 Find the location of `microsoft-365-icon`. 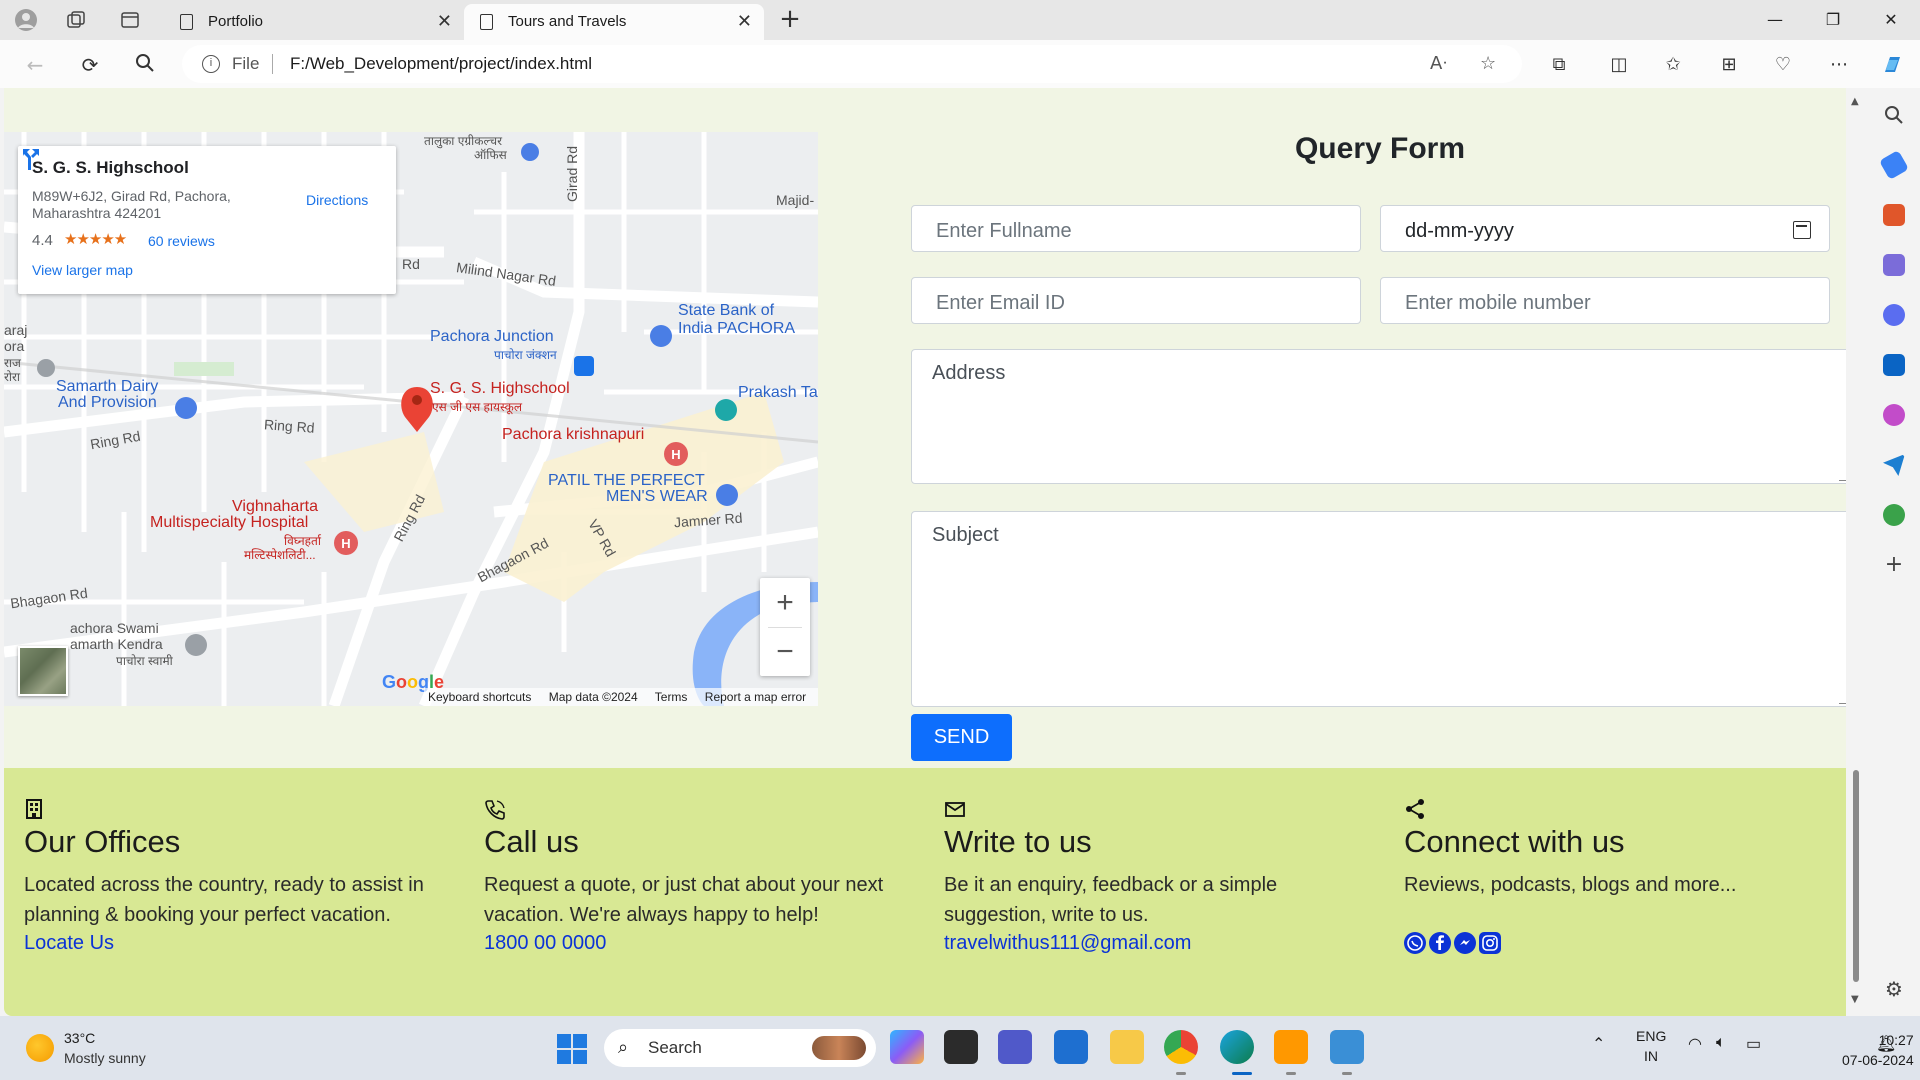

microsoft-365-icon is located at coordinates (1894, 315).